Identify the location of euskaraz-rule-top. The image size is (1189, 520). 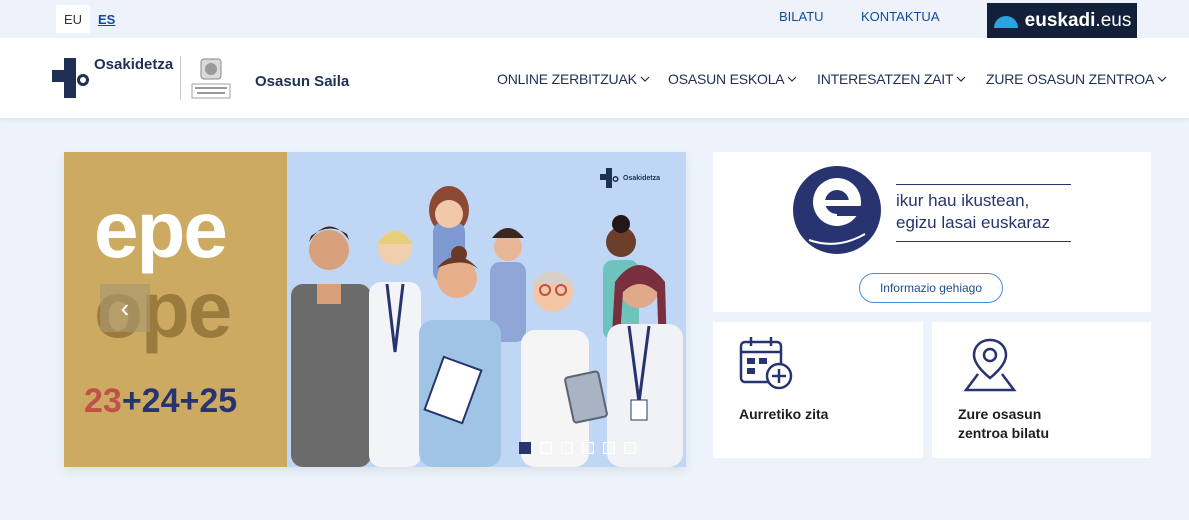
(983, 184).